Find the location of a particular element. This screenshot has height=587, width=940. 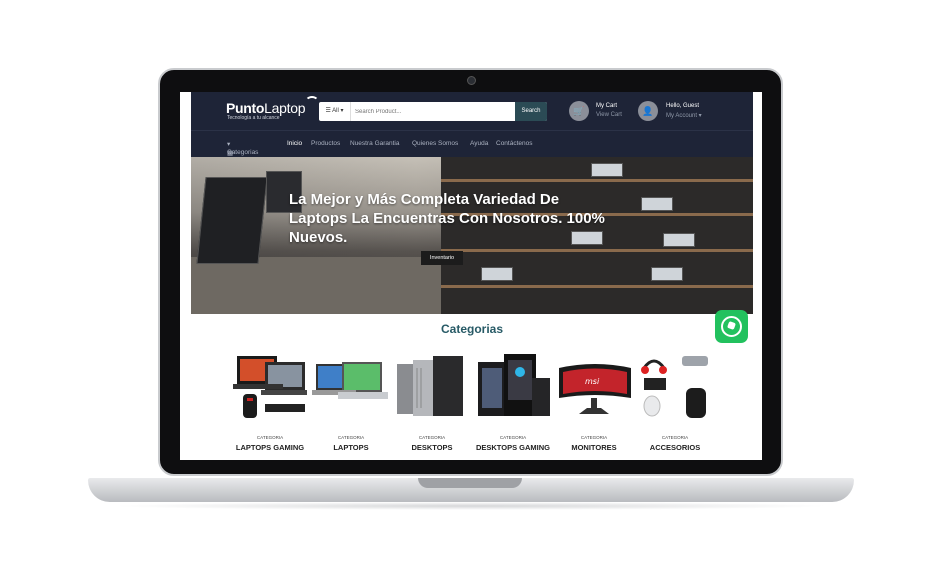

nav-item-productos: Productos is located at coordinates (325, 143).